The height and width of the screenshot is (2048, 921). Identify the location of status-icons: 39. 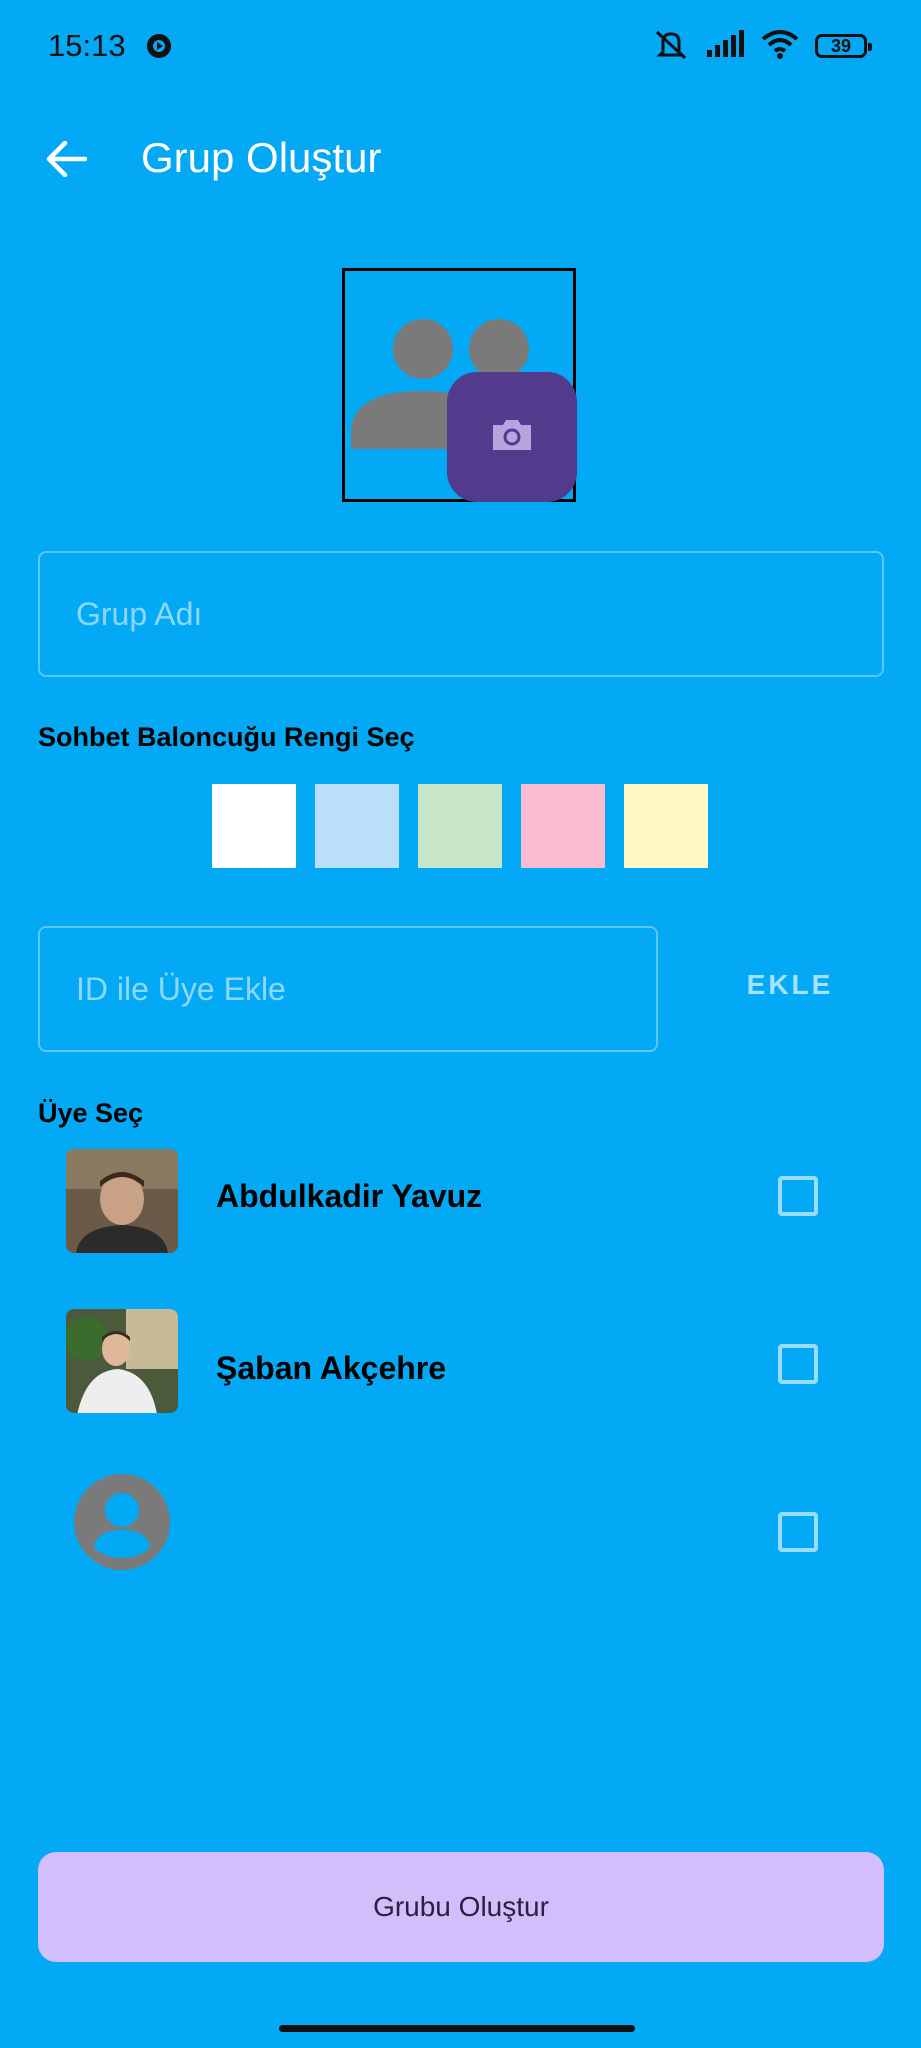
(762, 46).